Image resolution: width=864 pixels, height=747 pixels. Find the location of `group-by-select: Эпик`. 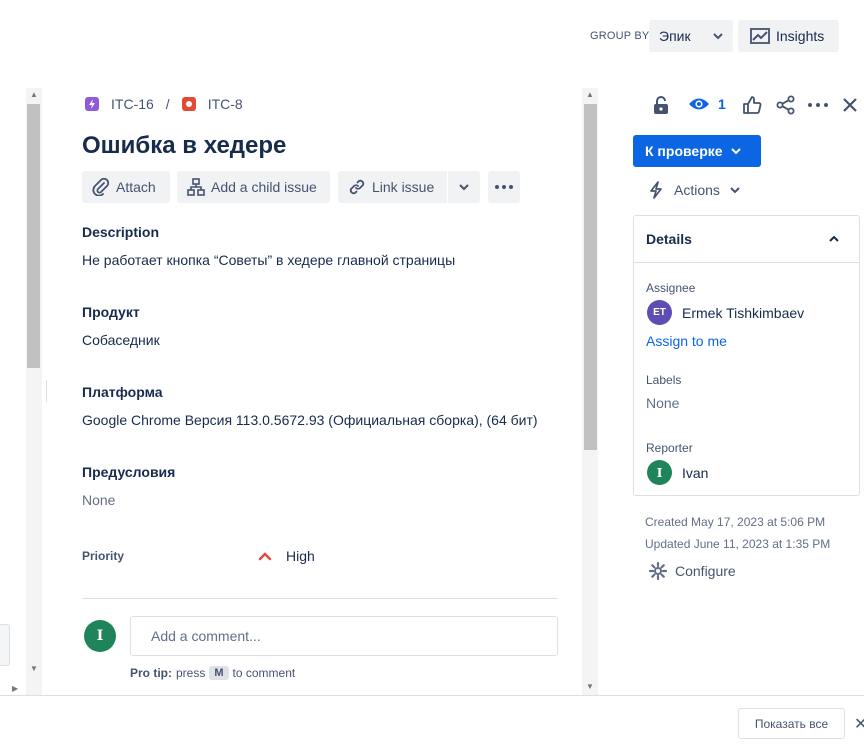

group-by-select: Эпик is located at coordinates (691, 36).